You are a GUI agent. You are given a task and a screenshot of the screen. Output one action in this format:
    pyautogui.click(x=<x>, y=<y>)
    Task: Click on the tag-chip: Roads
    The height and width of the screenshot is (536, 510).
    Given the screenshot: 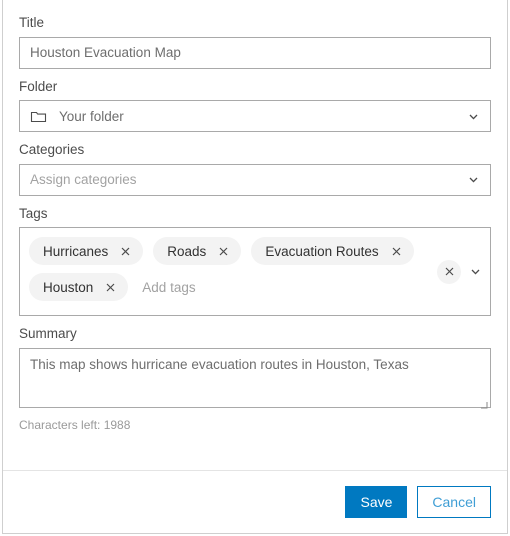 What is the action you would take?
    pyautogui.click(x=197, y=251)
    